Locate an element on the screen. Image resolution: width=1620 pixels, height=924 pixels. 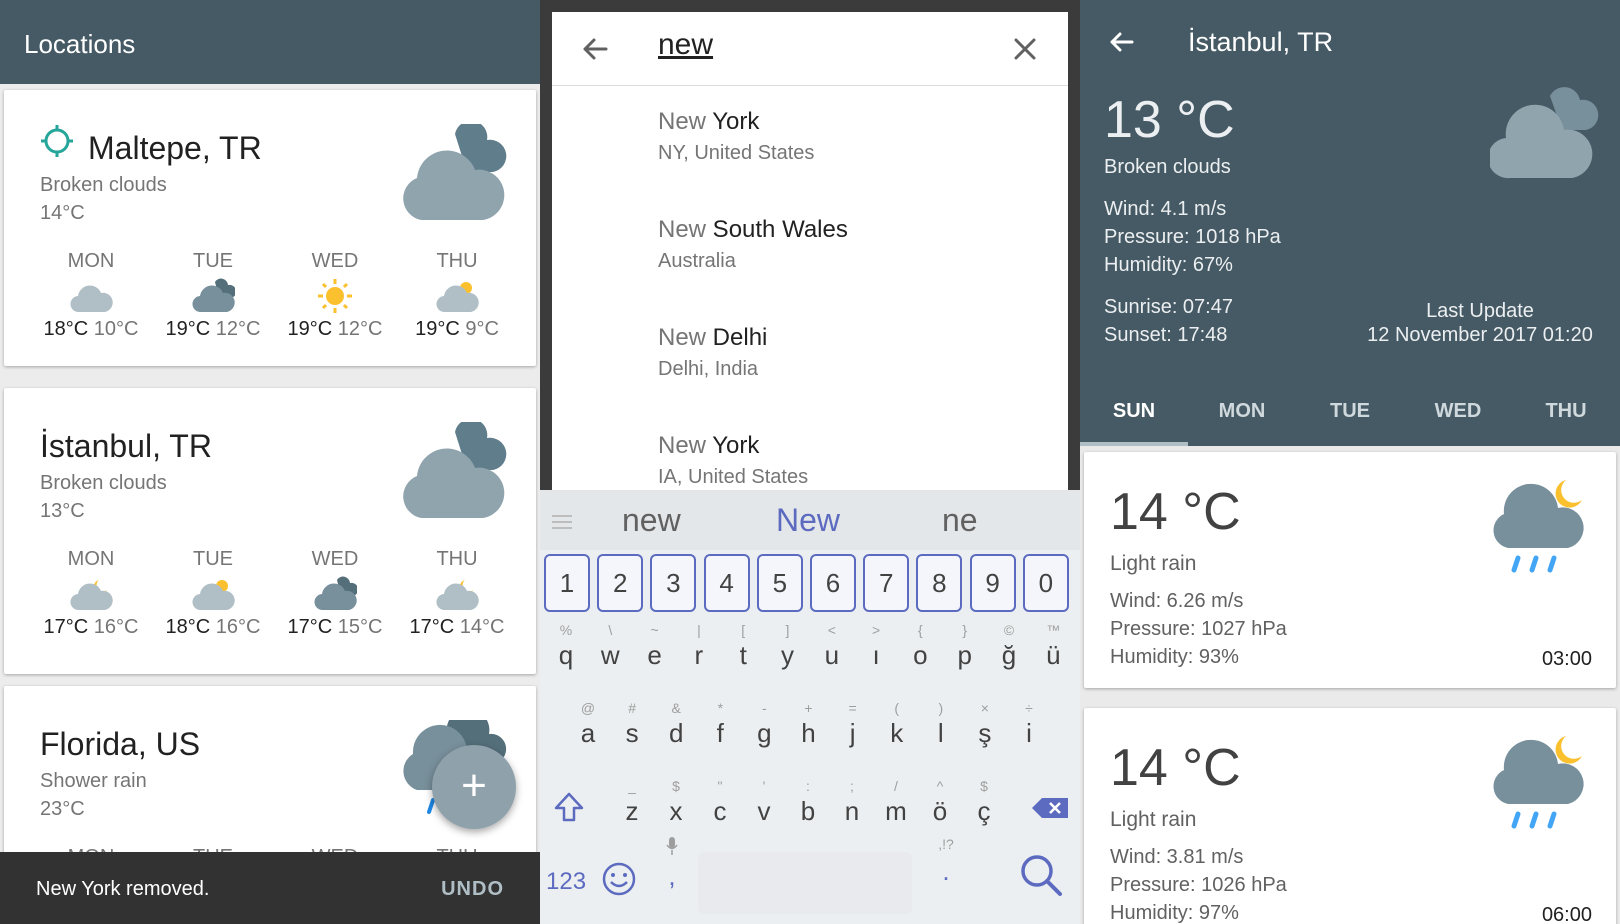
number-key-4: 4 is located at coordinates (726, 583).